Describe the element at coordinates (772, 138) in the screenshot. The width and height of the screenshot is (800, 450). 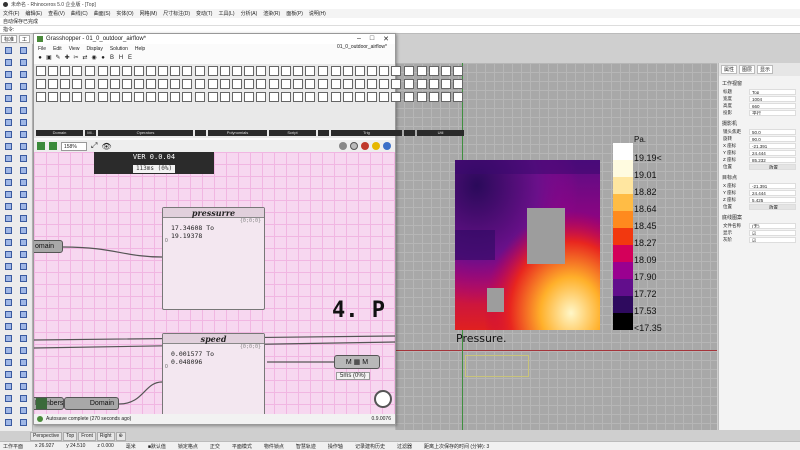
I see `property-value: 90.0` at that location.